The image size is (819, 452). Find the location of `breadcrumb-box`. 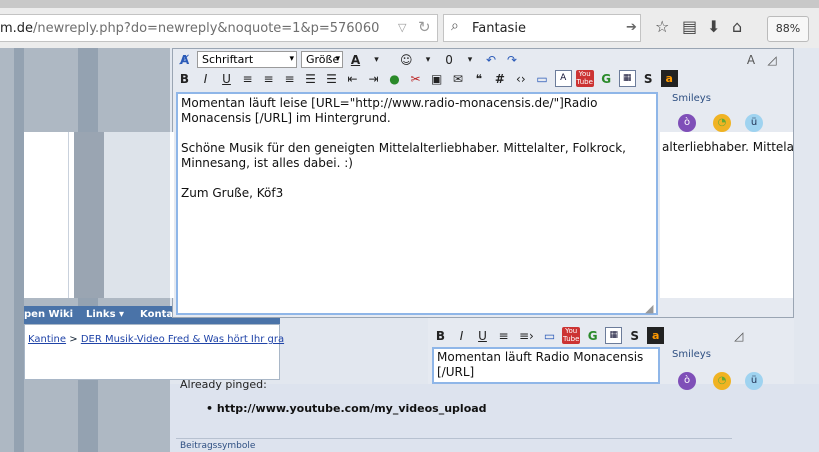

breadcrumb-box is located at coordinates (152, 352).